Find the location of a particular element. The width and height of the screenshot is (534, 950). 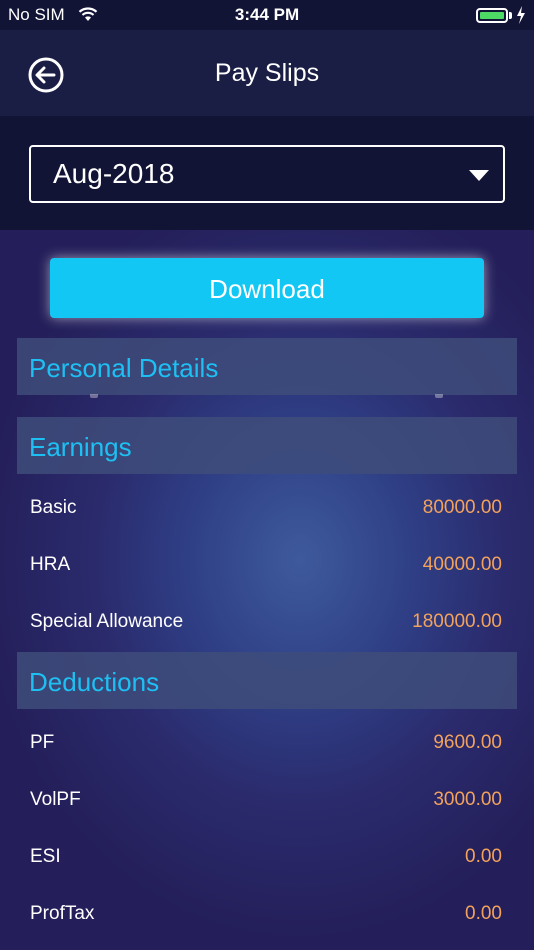

charging-icon is located at coordinates (521, 15).